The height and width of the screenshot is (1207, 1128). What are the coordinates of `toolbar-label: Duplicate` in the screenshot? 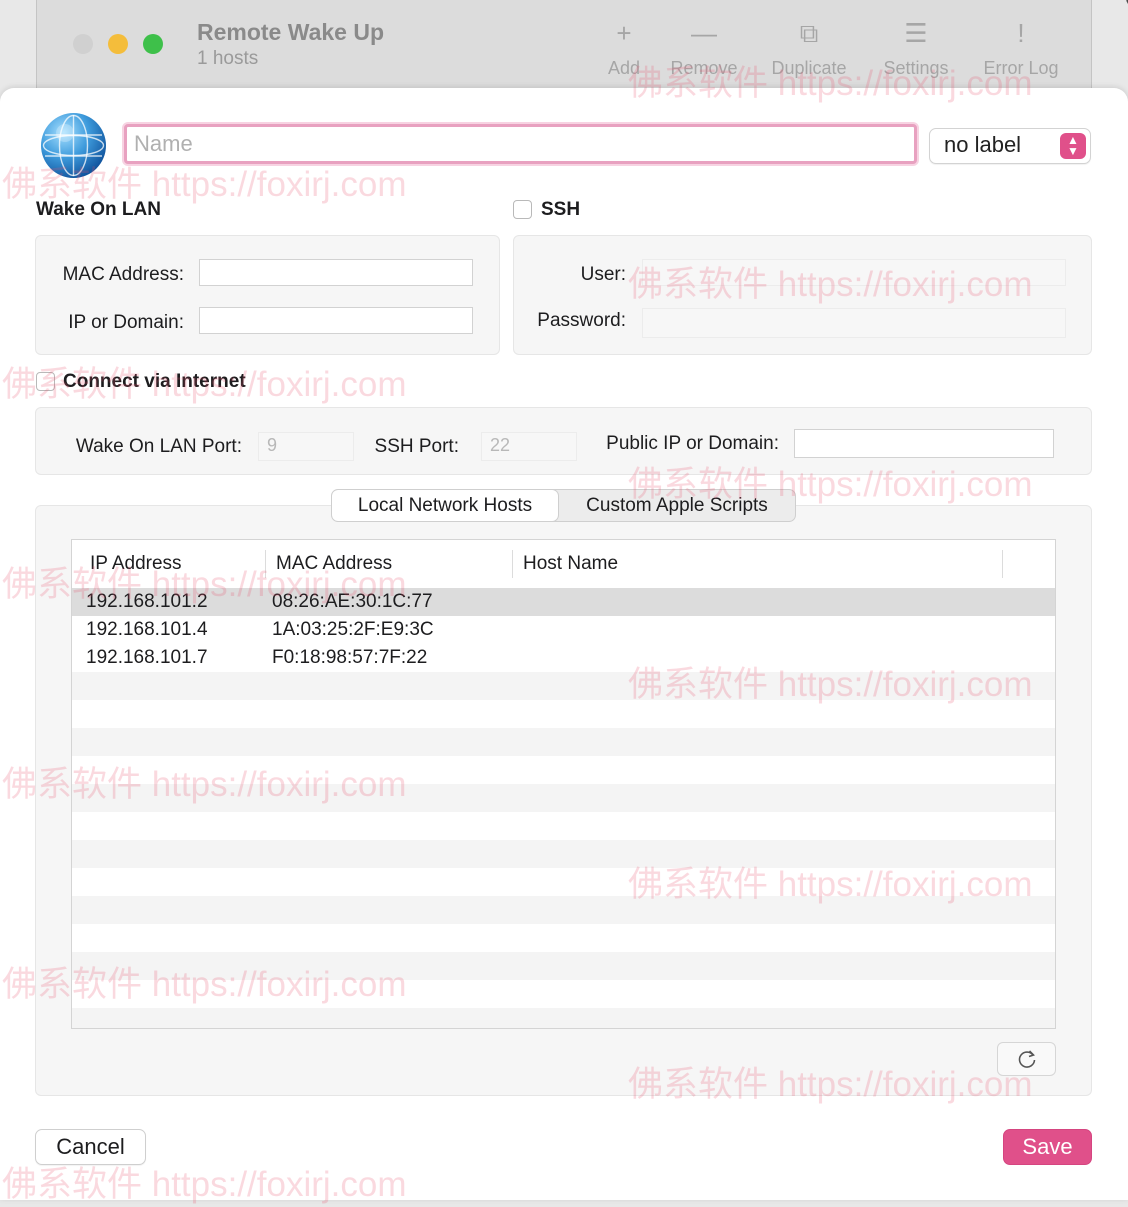 It's located at (809, 68).